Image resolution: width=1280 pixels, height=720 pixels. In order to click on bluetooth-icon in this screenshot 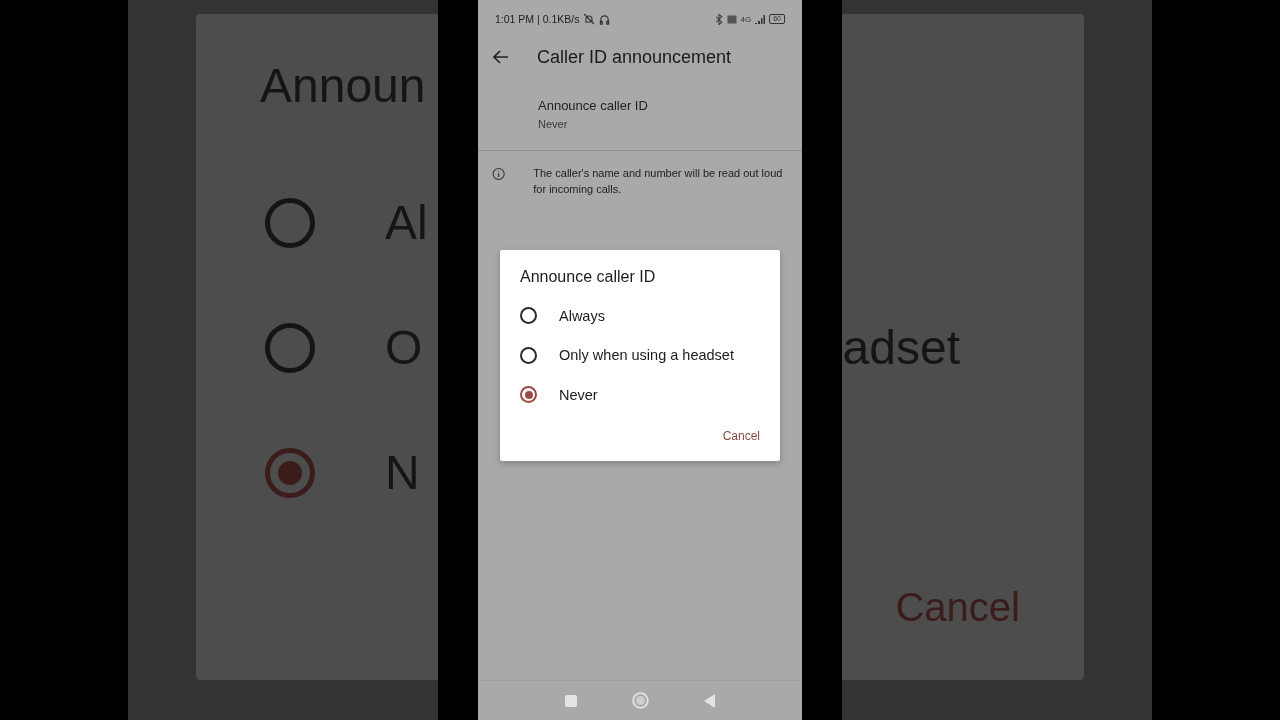, I will do `click(718, 19)`.